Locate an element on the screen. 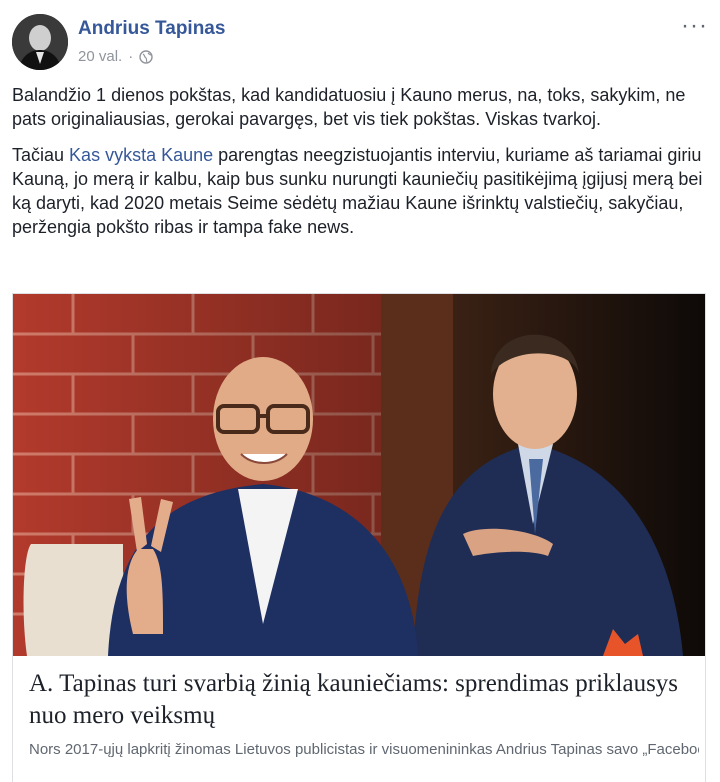 Image resolution: width=720 pixels, height=782 pixels. post-timestamp: 20 val. is located at coordinates (100, 56).